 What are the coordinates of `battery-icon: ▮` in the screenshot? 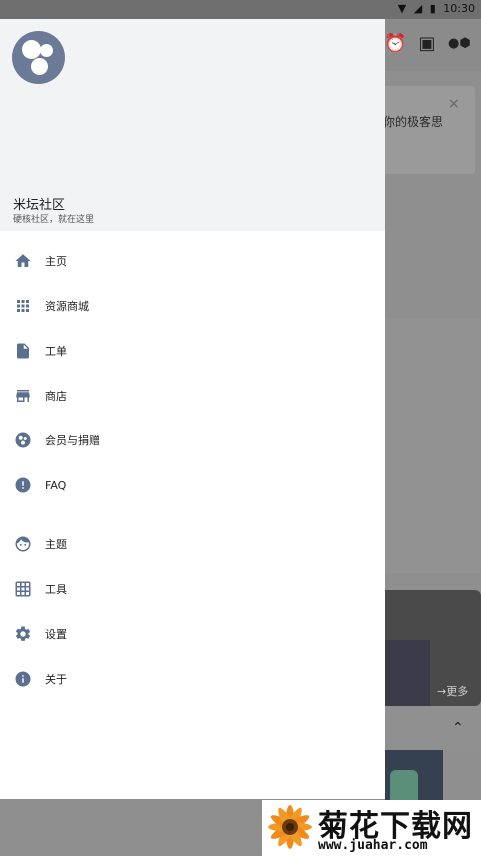 It's located at (432, 8).